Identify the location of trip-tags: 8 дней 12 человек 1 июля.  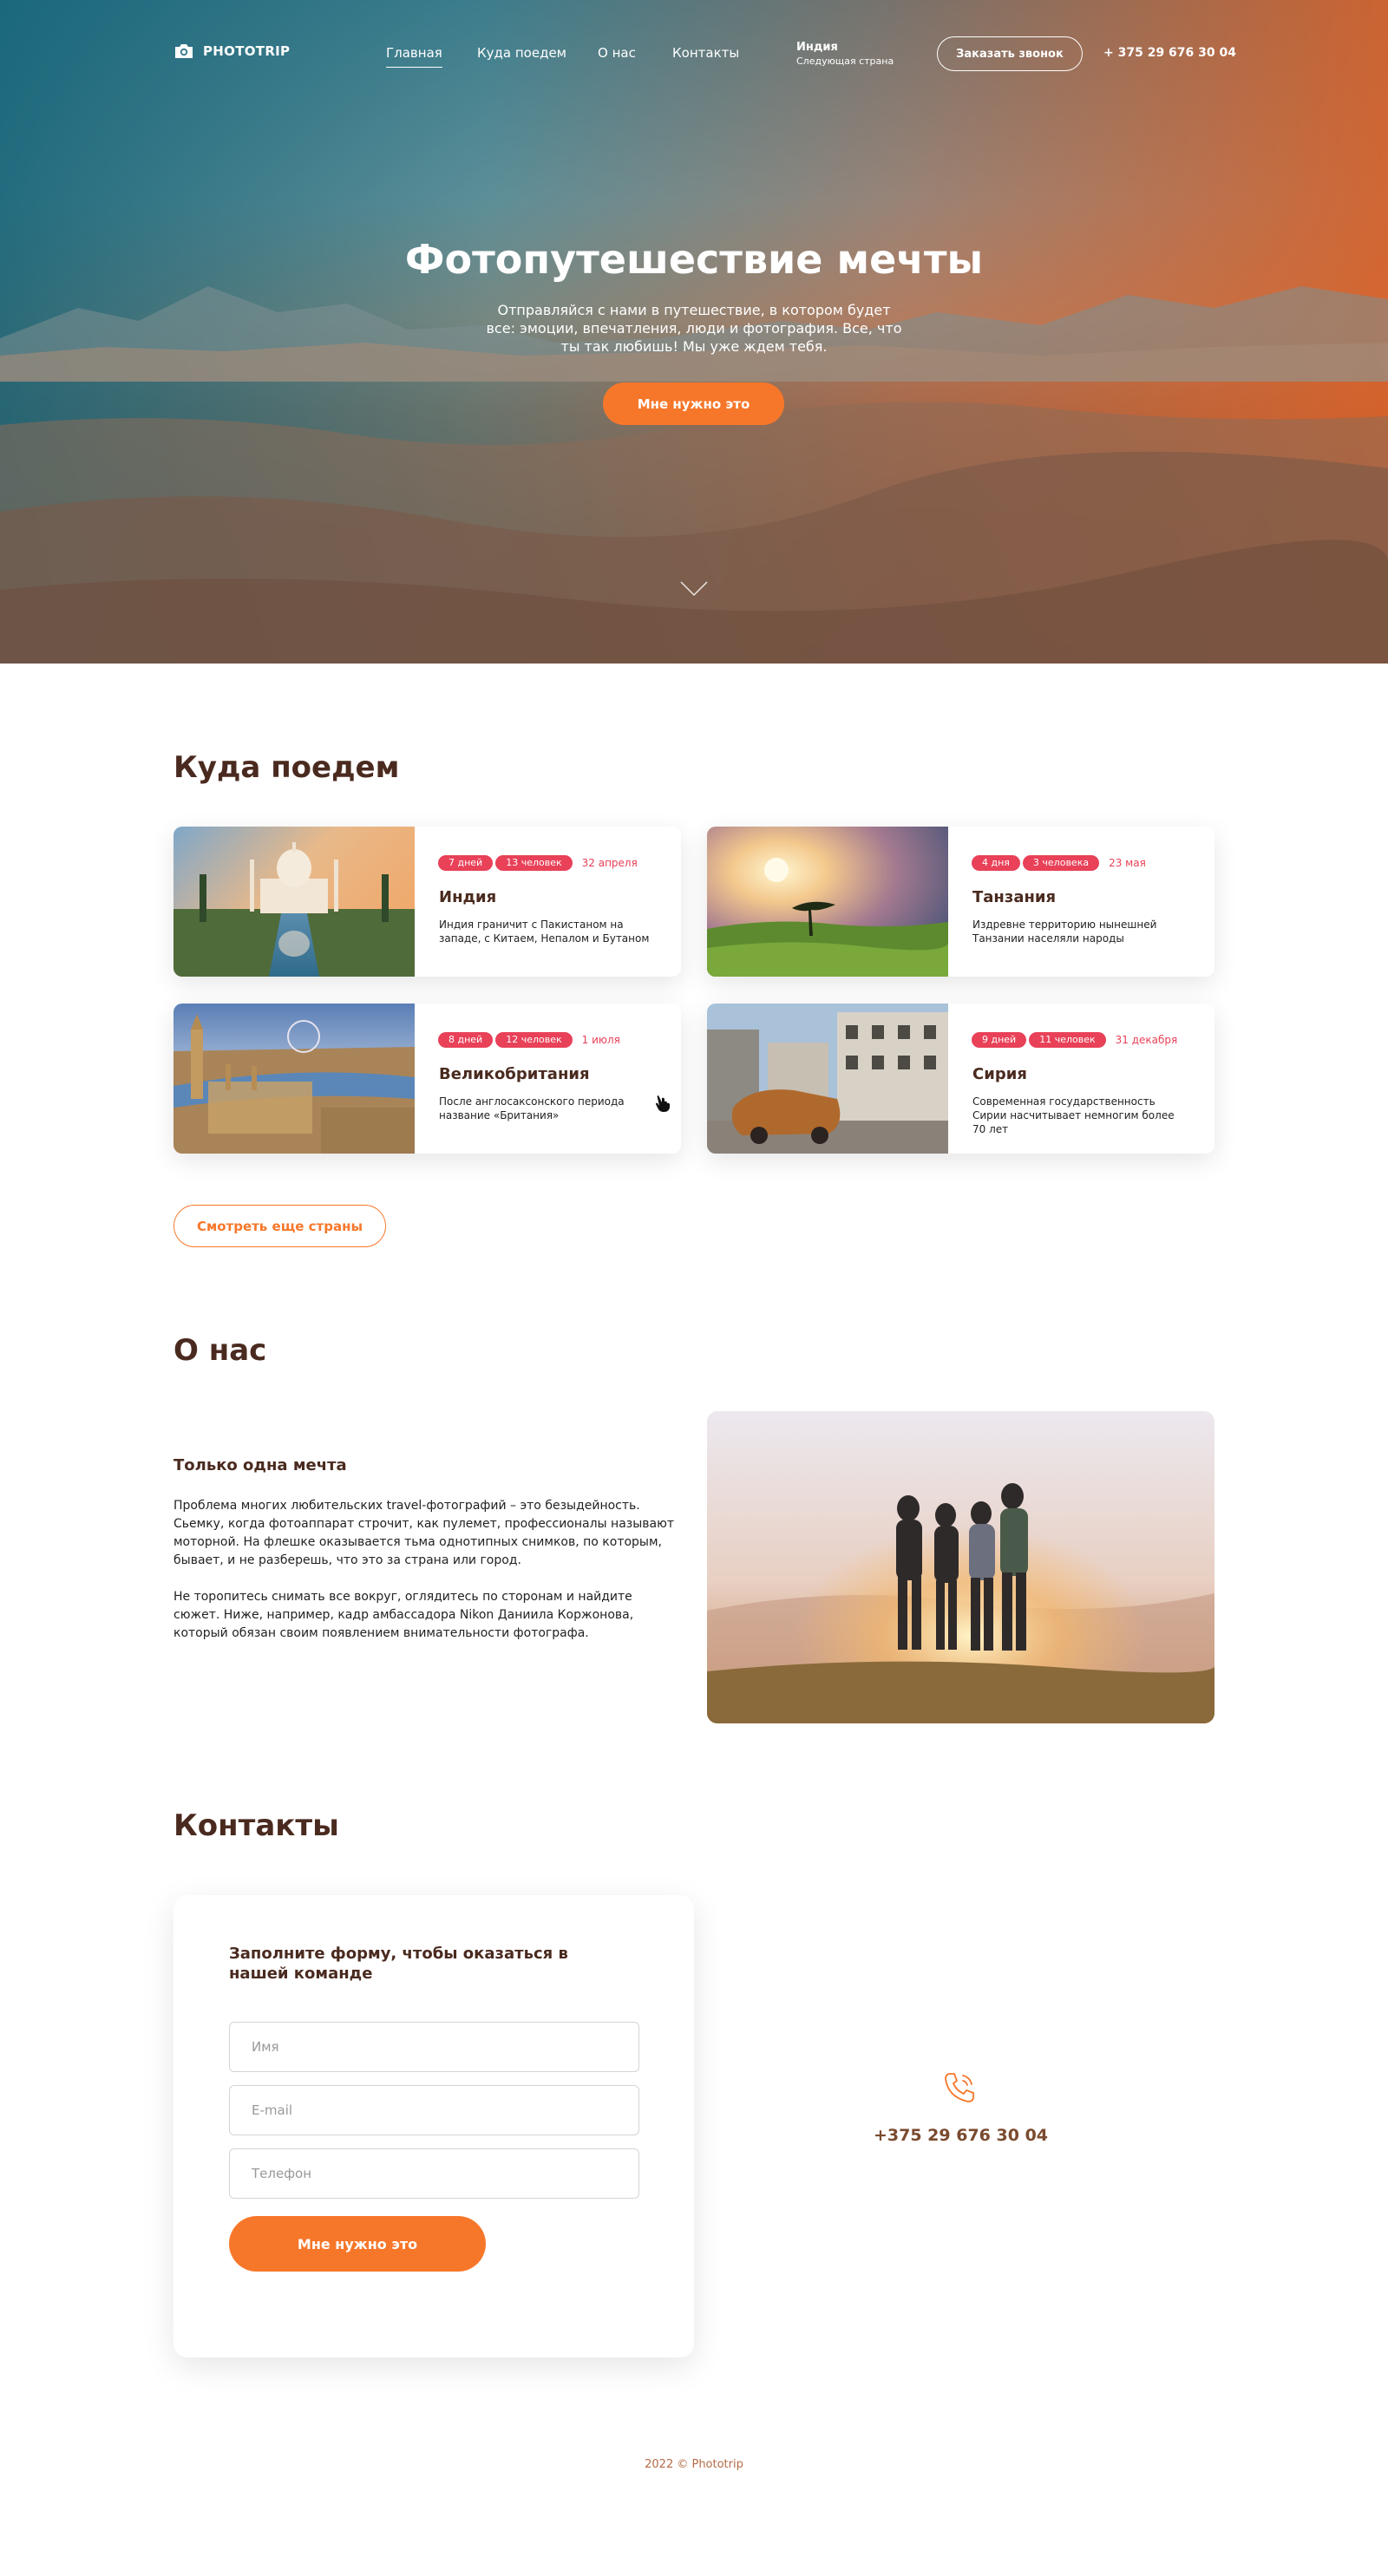
(529, 1040).